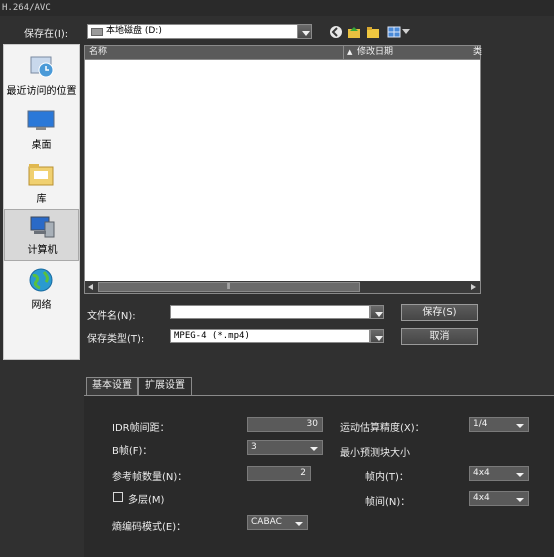 The height and width of the screenshot is (557, 554). I want to click on save-in-label: 保存在(I):, so click(46, 34).